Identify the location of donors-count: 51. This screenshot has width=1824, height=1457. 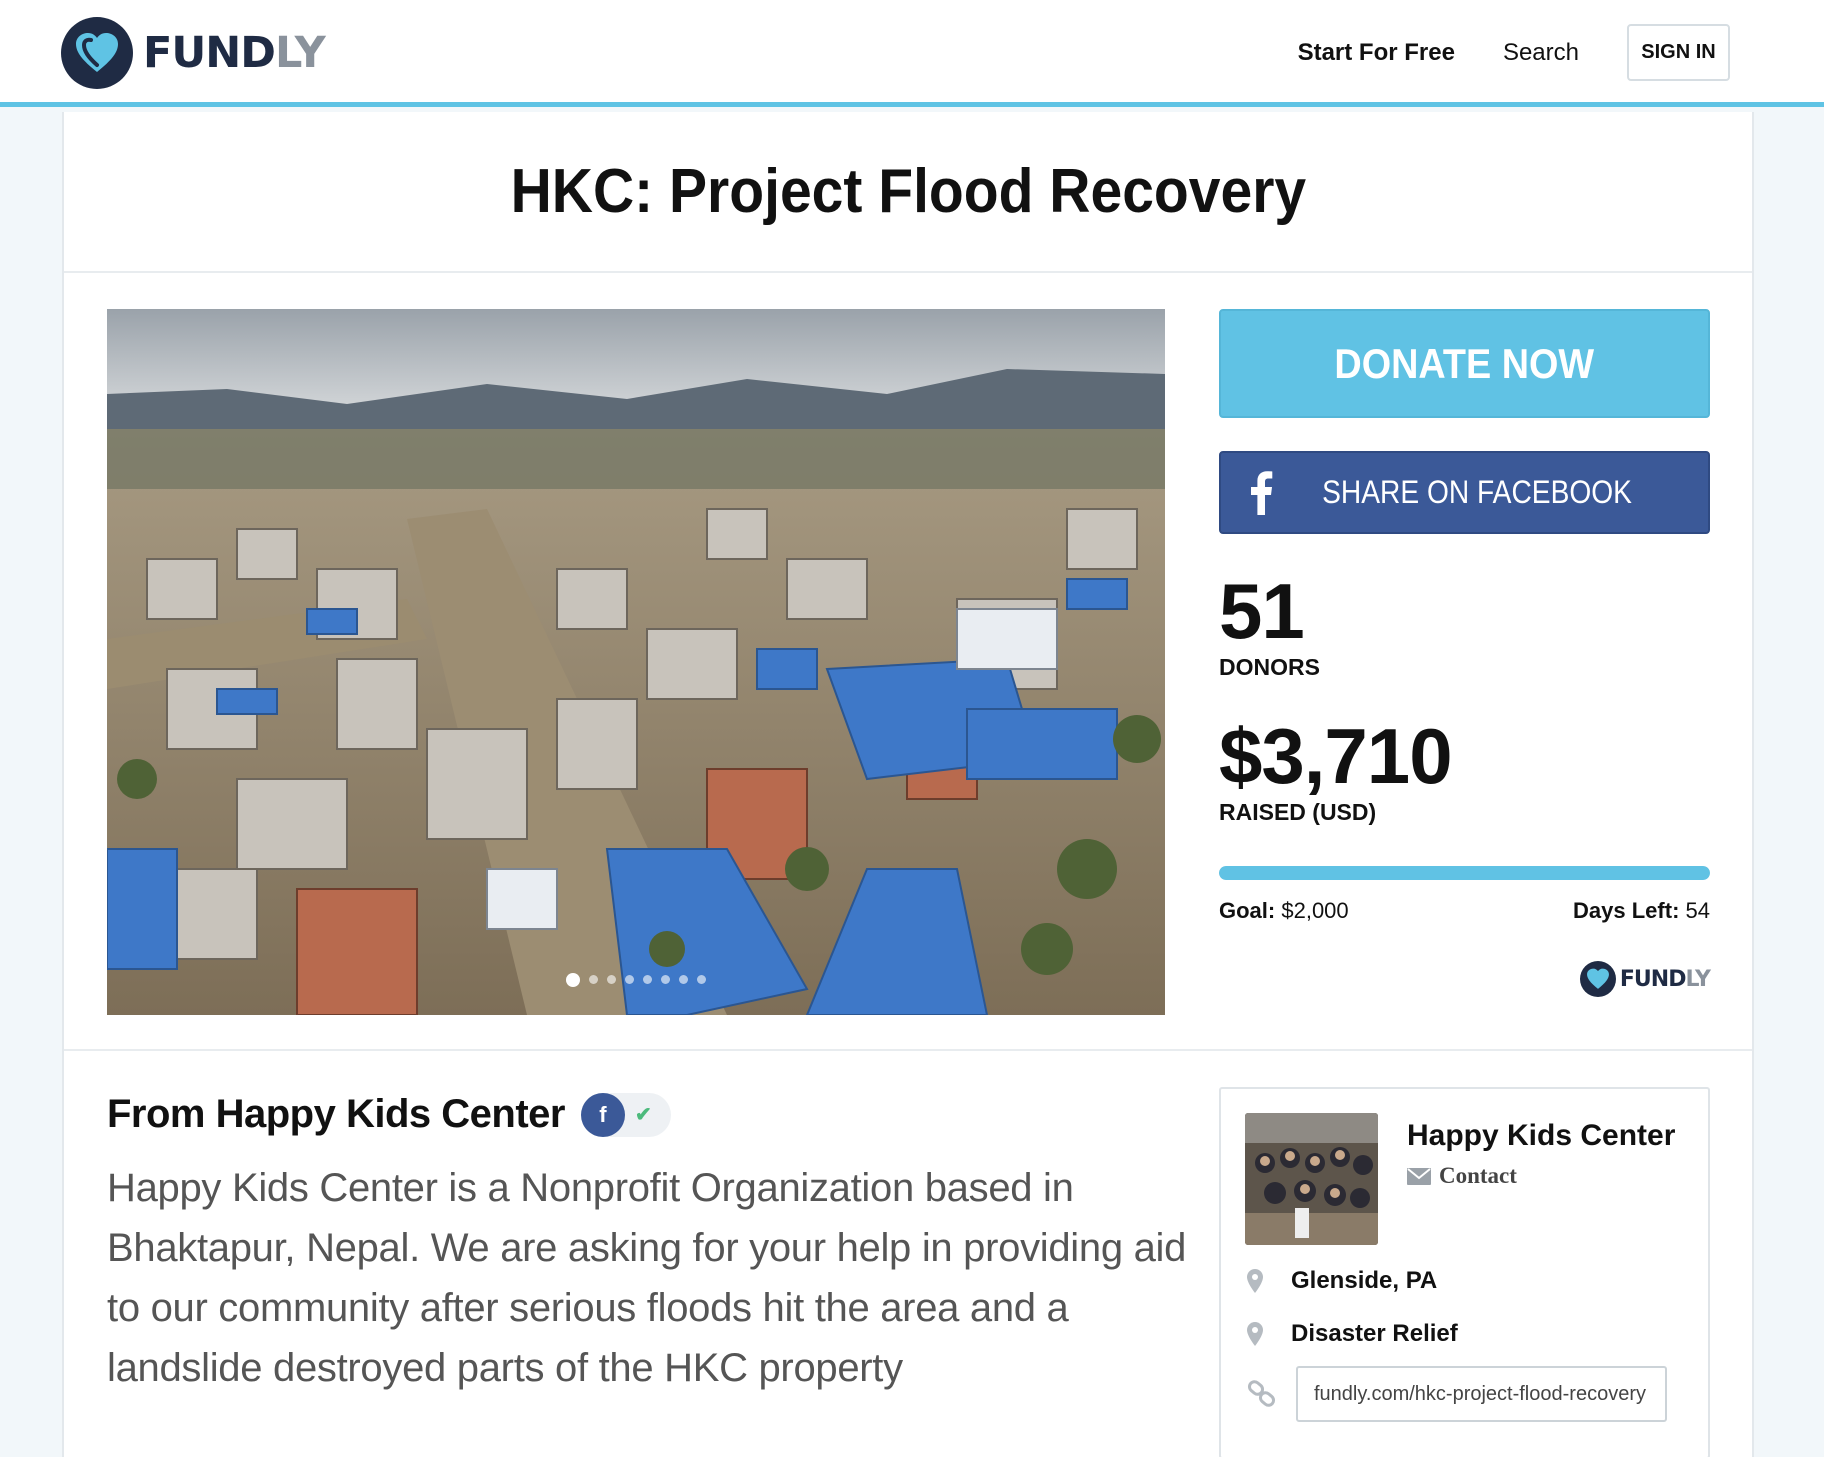
(1262, 611).